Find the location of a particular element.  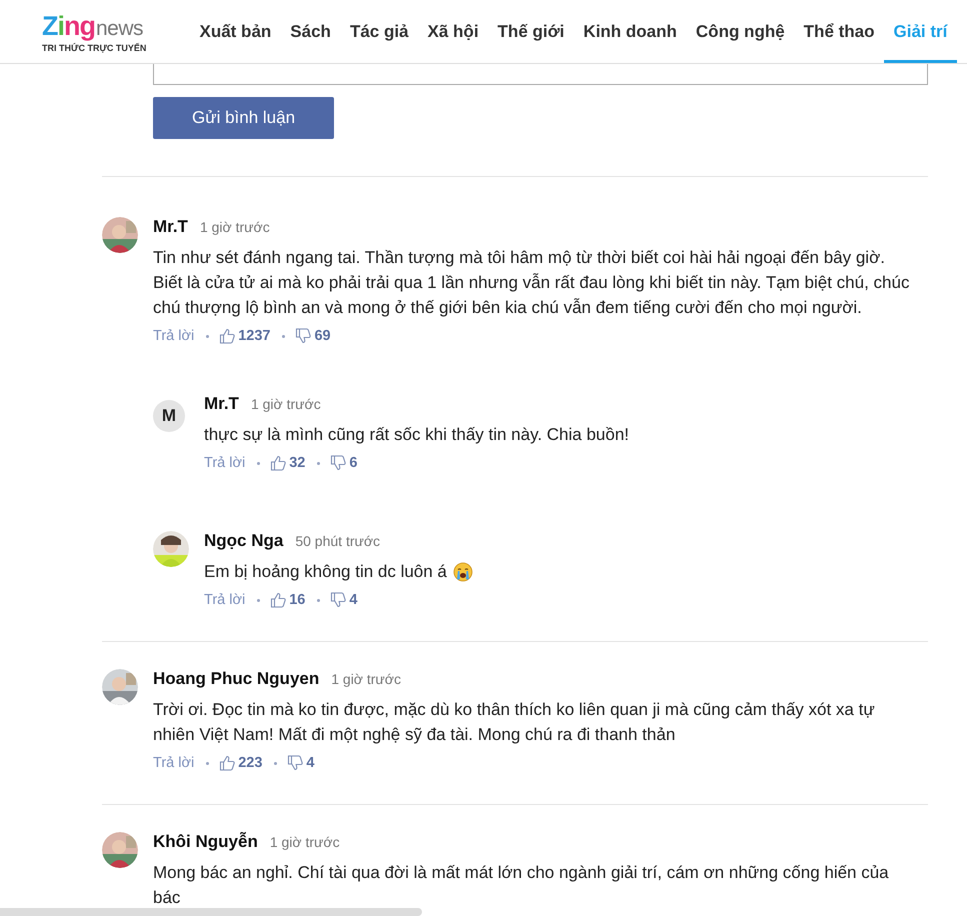

like-count: 1237 is located at coordinates (254, 336).